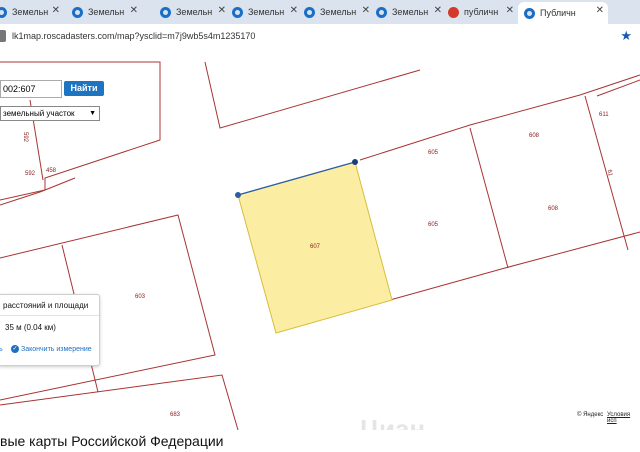 The height and width of the screenshot is (452, 640). Describe the element at coordinates (623, 418) in the screenshot. I see `terms-link: Условия исп` at that location.